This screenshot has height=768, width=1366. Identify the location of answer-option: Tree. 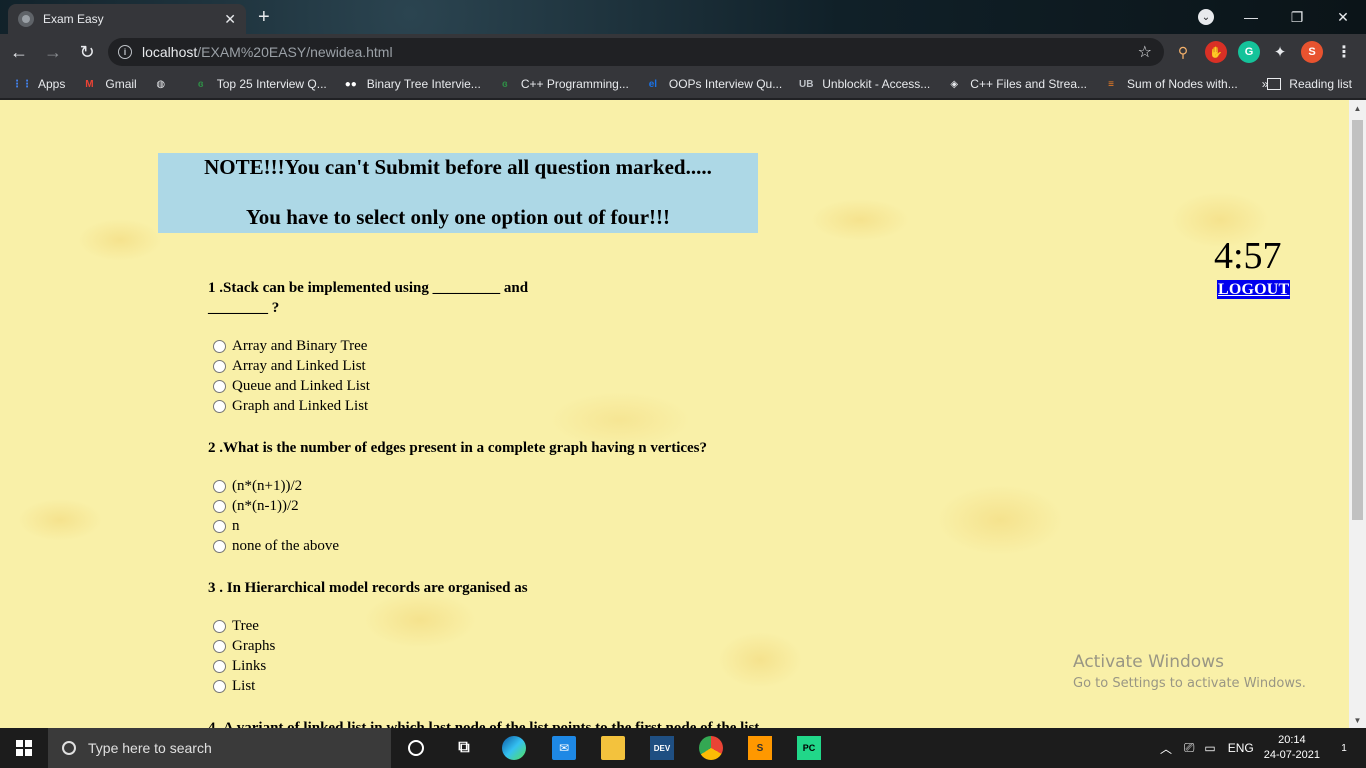
(233, 626).